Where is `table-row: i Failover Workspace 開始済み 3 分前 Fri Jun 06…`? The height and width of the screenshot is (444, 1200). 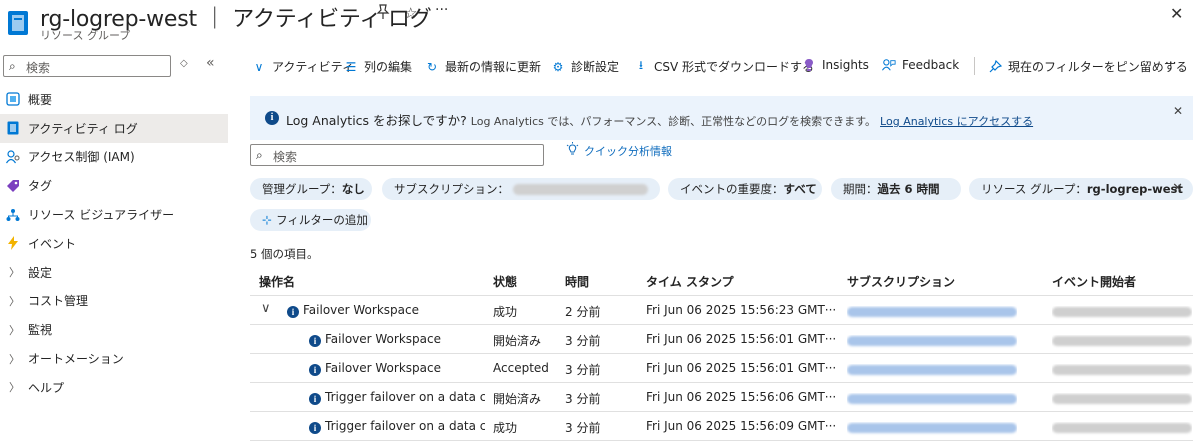 table-row: i Failover Workspace 開始済み 3 分前 Fri Jun 06… is located at coordinates (721, 339).